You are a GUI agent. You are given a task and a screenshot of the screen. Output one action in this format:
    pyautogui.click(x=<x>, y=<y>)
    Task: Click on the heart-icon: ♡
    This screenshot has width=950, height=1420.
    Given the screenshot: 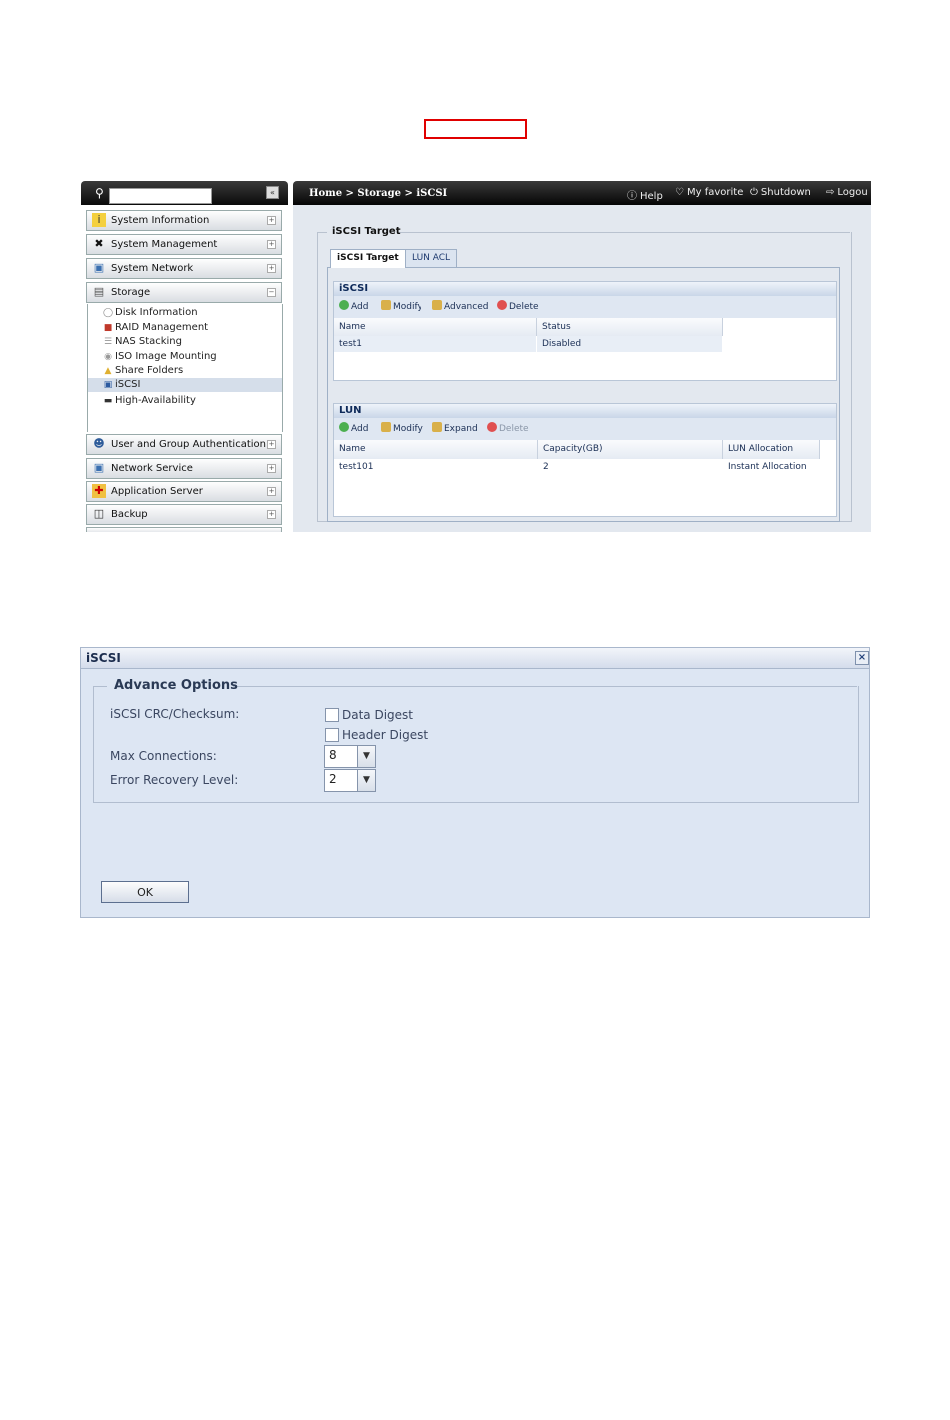 What is the action you would take?
    pyautogui.click(x=679, y=192)
    